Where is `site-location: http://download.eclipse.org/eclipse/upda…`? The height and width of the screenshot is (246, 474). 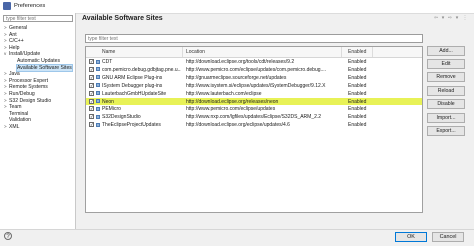 site-location: http://download.eclipse.org/eclipse/upda… is located at coordinates (238, 125).